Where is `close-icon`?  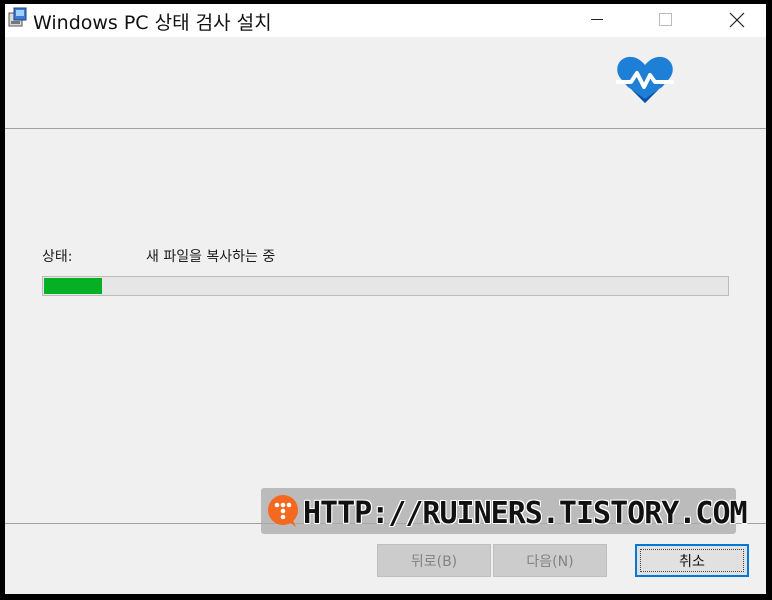 close-icon is located at coordinates (737, 19).